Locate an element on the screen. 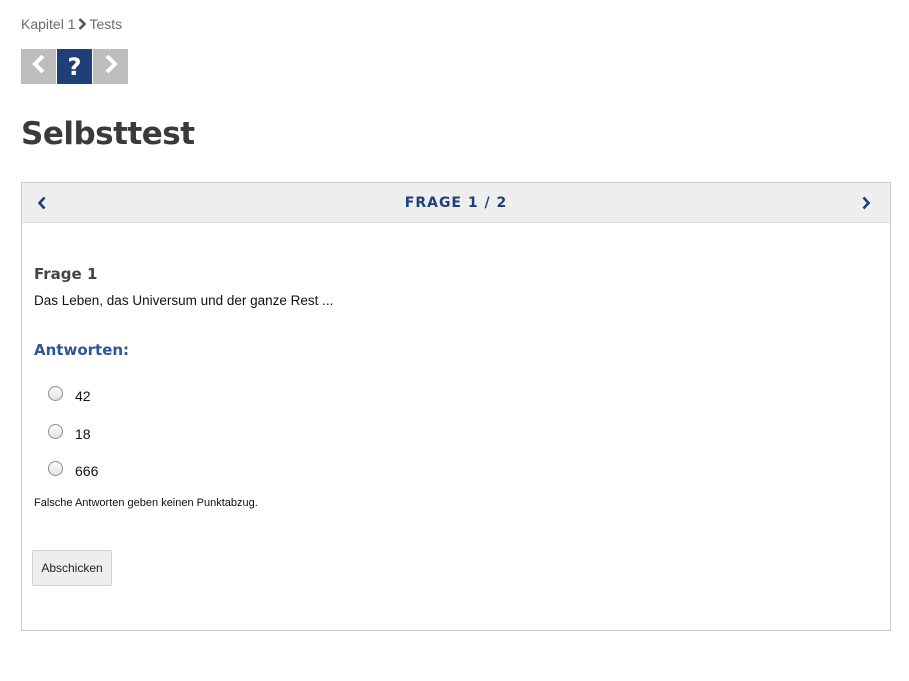  prev-question-button is located at coordinates (42, 203).